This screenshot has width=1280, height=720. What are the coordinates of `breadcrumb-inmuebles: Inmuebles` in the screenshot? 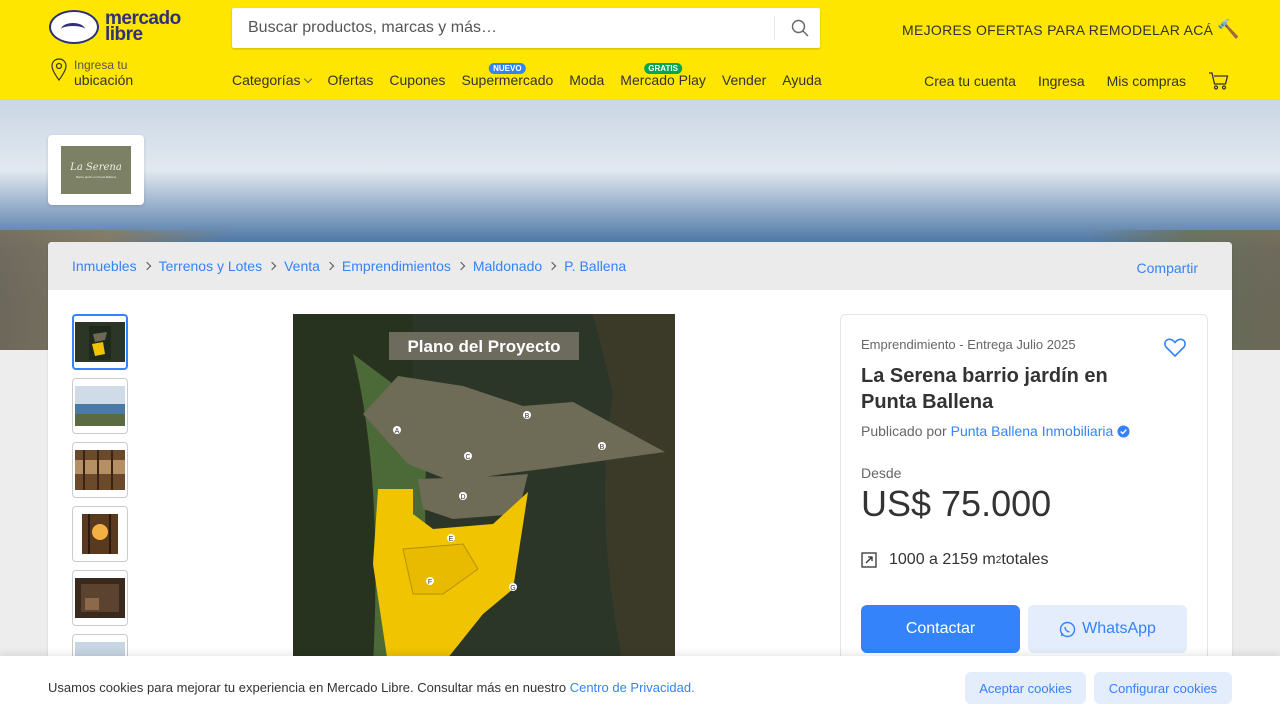 It's located at (104, 266).